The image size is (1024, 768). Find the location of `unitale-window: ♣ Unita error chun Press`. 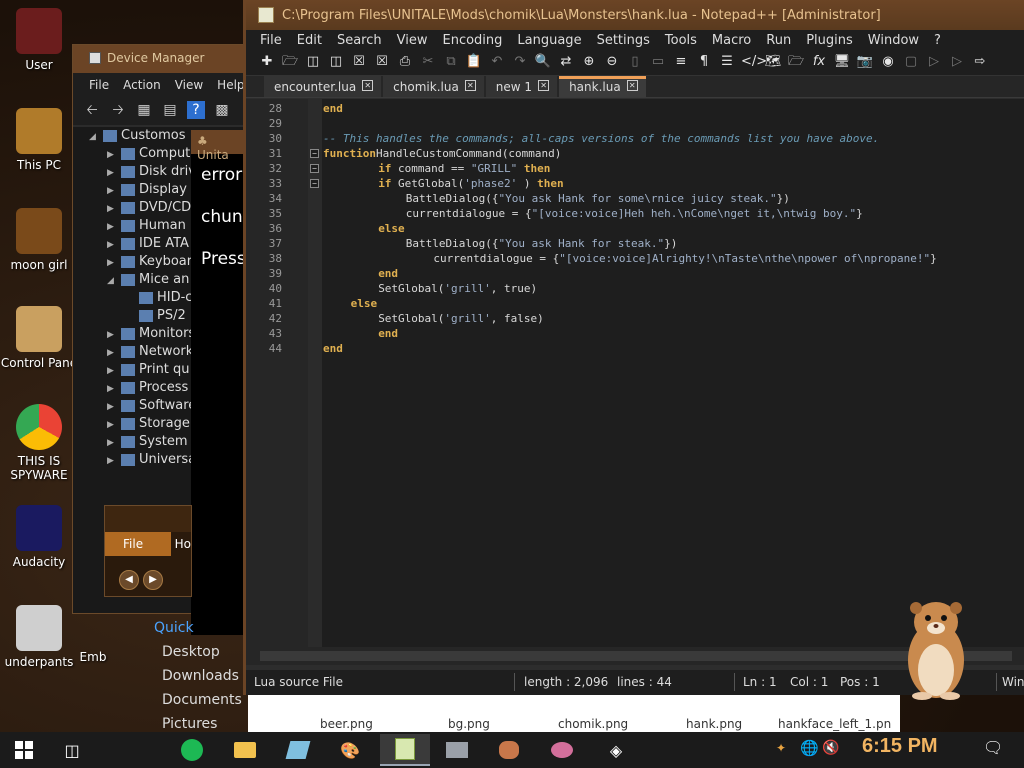

unitale-window: ♣ Unita error chun Press is located at coordinates (218, 382).